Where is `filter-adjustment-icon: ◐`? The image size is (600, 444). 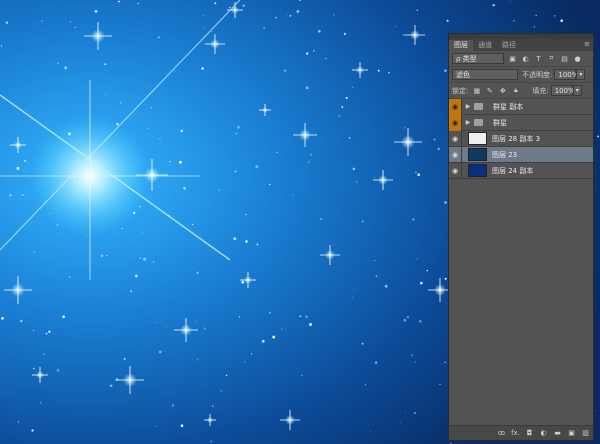 filter-adjustment-icon: ◐ is located at coordinates (525, 59).